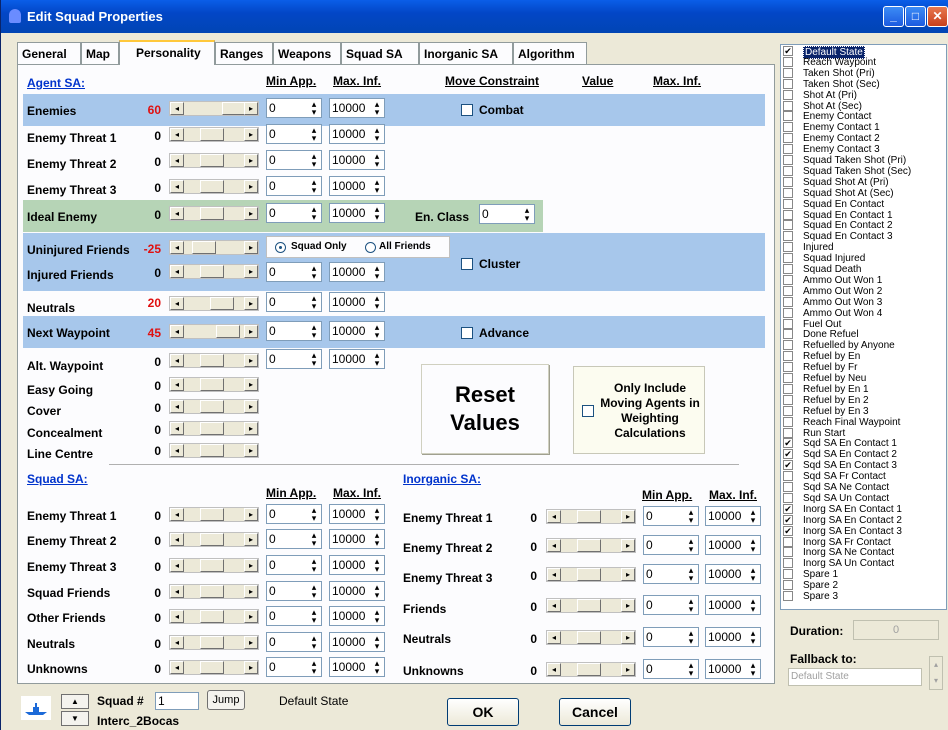  What do you see at coordinates (893, 16) in the screenshot?
I see `minimize-button: _` at bounding box center [893, 16].